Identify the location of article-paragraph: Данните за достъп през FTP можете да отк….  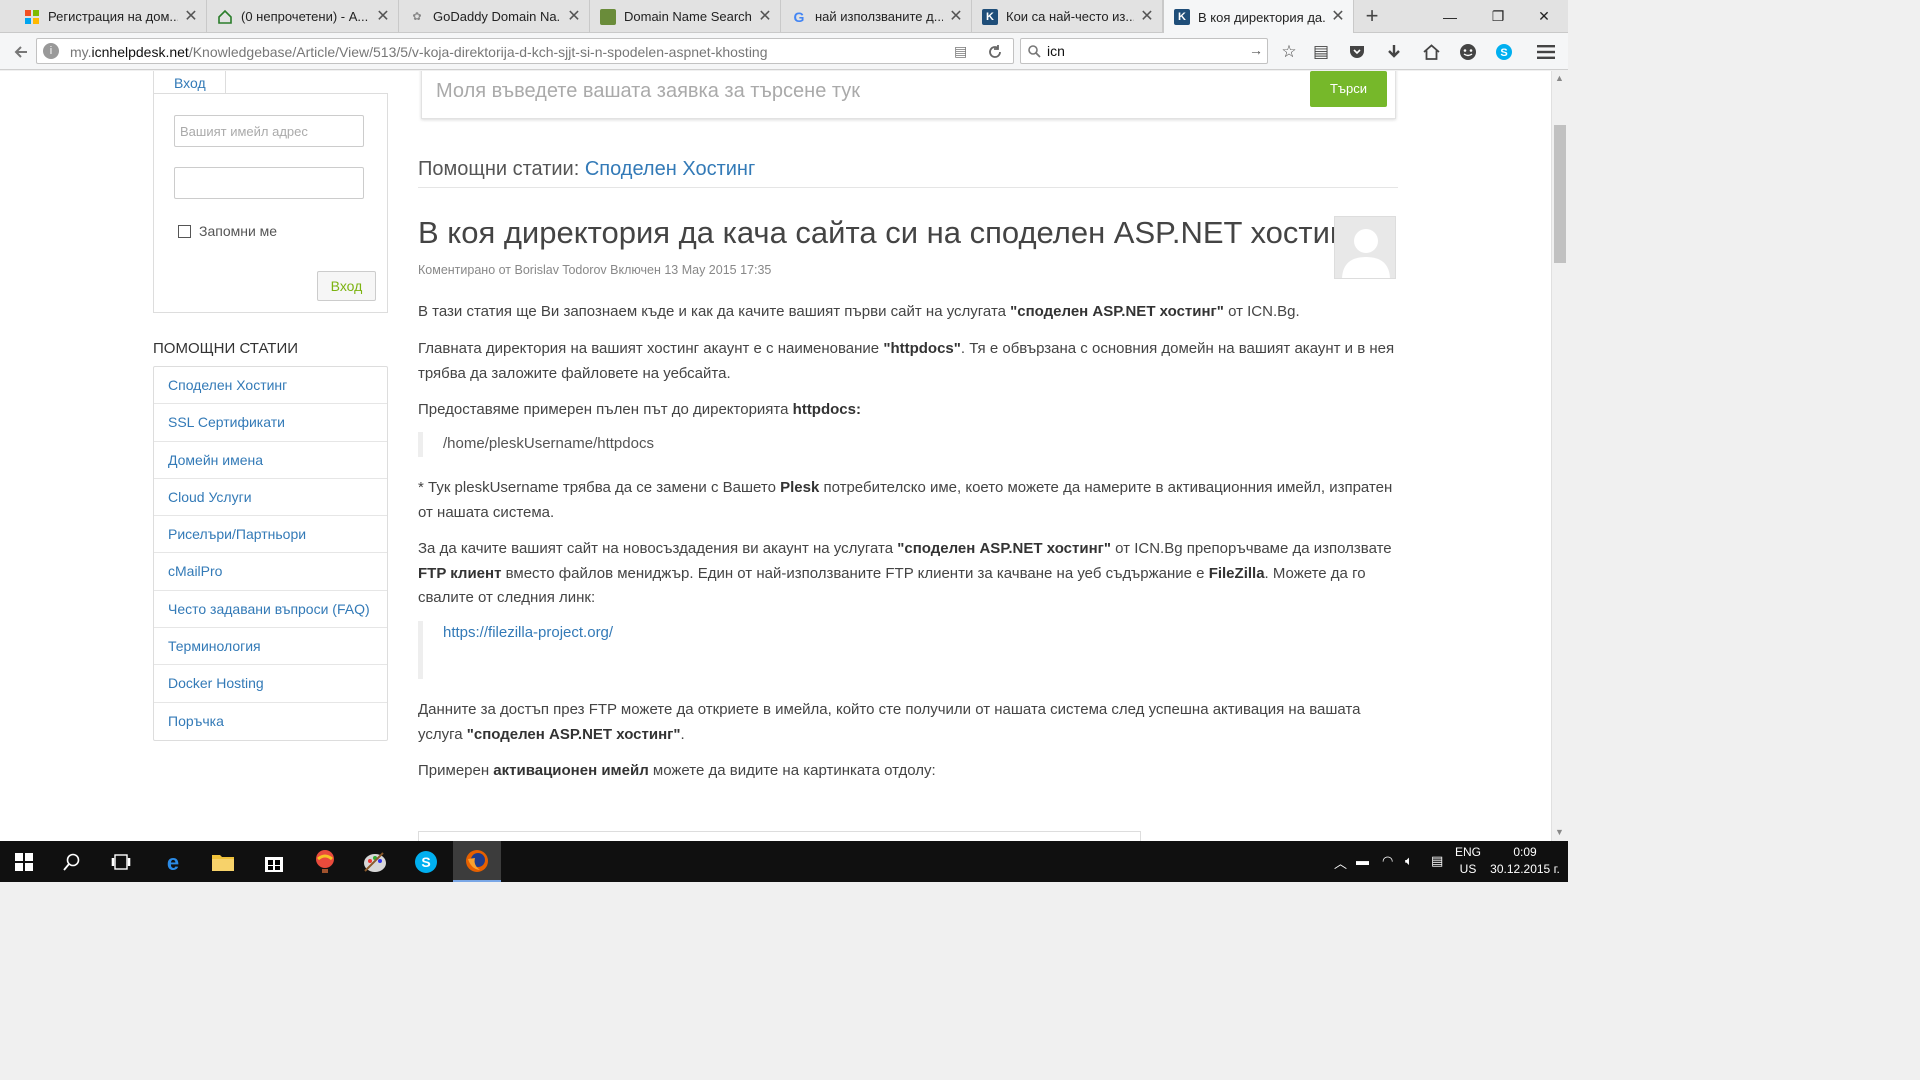
(908, 722).